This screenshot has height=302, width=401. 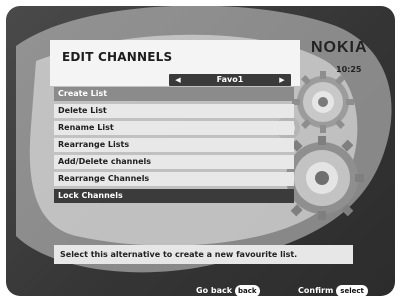 I want to click on menu-item-rearrange-lists: Rearrange Lists, so click(x=174, y=145).